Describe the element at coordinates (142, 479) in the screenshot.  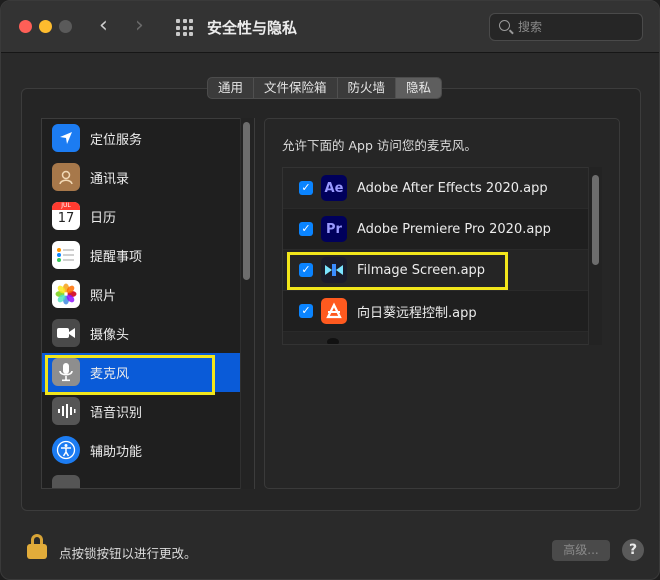
I see `sidebar-item-partial` at that location.